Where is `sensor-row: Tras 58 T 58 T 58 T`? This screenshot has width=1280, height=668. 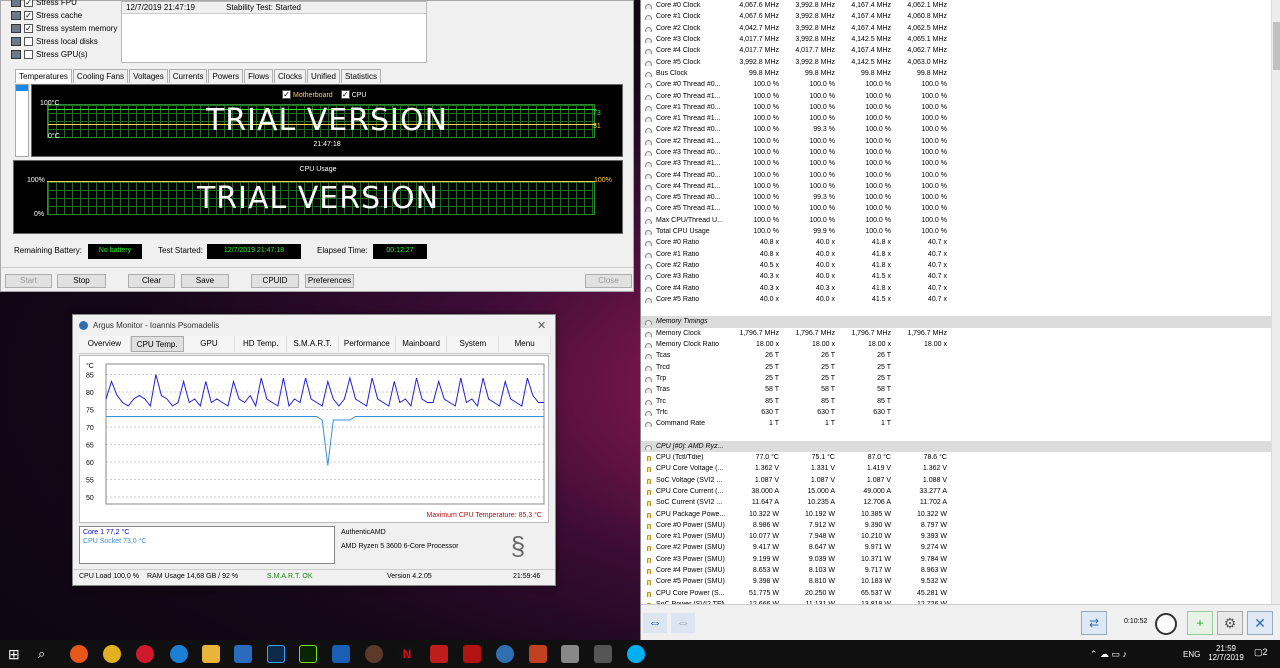
sensor-row: Tras 58 T 58 T 58 T is located at coordinates (956, 389).